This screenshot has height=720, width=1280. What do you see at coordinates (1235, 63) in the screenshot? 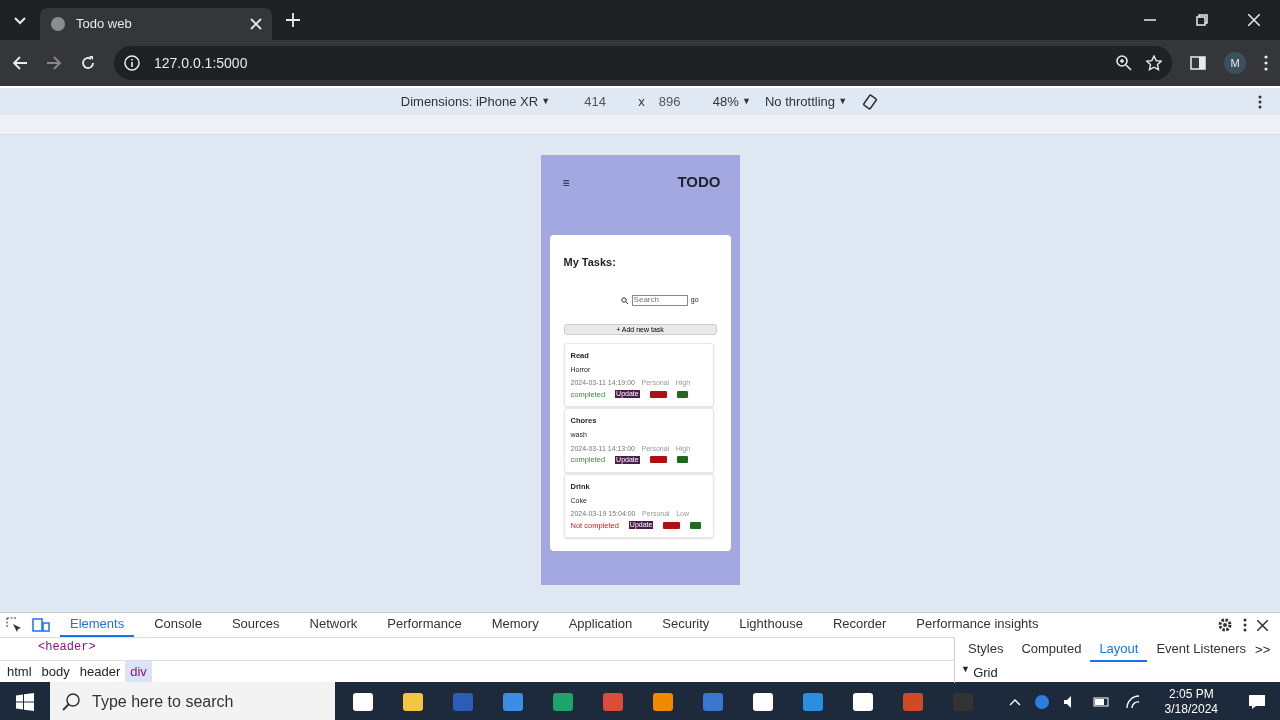
I see `profile-avatar: M` at bounding box center [1235, 63].